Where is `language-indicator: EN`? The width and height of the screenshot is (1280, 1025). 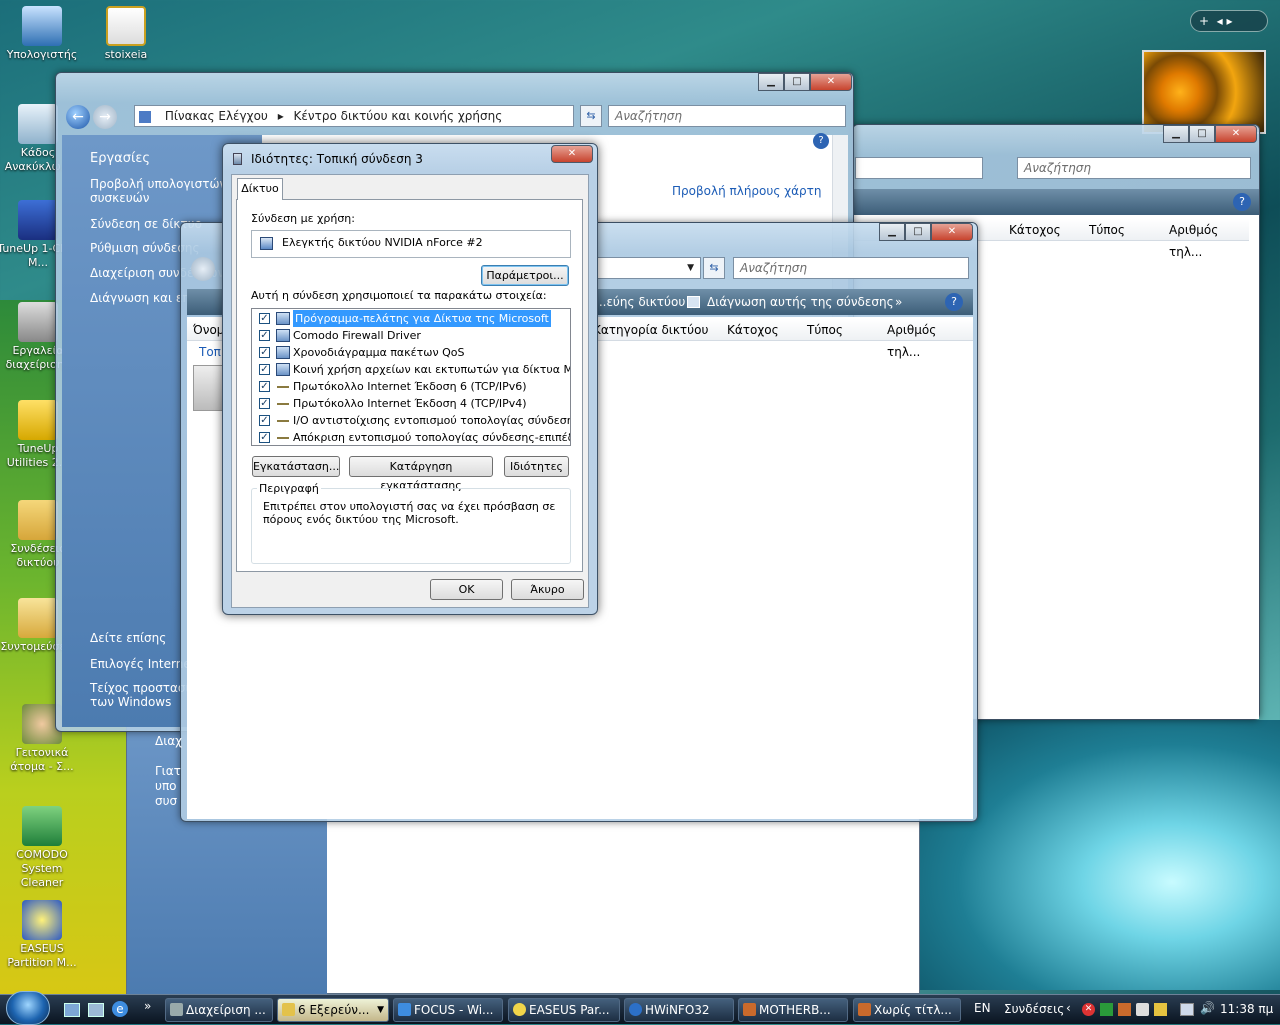 language-indicator: EN is located at coordinates (982, 1008).